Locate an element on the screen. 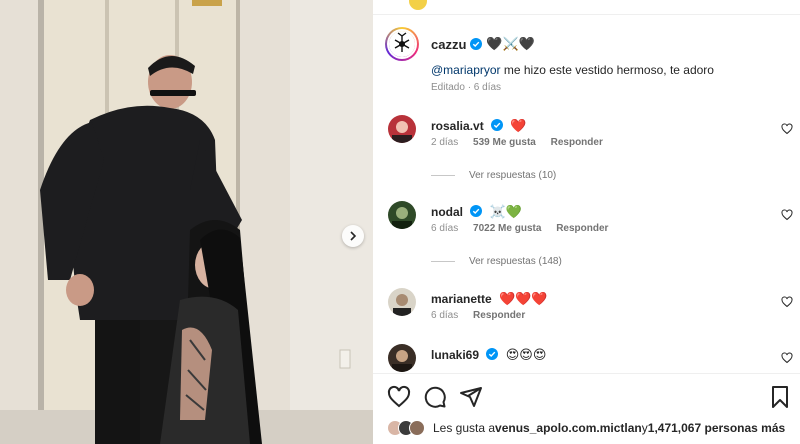 The image size is (800, 444). comment-likes: 7022 Me gusta is located at coordinates (507, 228).